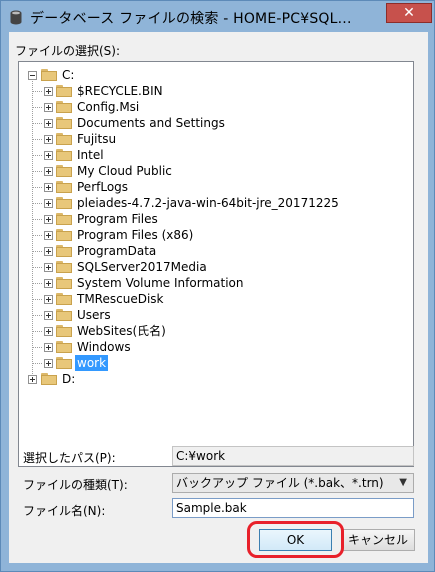  What do you see at coordinates (403, 482) in the screenshot?
I see `chevron-down-icon: ▼` at bounding box center [403, 482].